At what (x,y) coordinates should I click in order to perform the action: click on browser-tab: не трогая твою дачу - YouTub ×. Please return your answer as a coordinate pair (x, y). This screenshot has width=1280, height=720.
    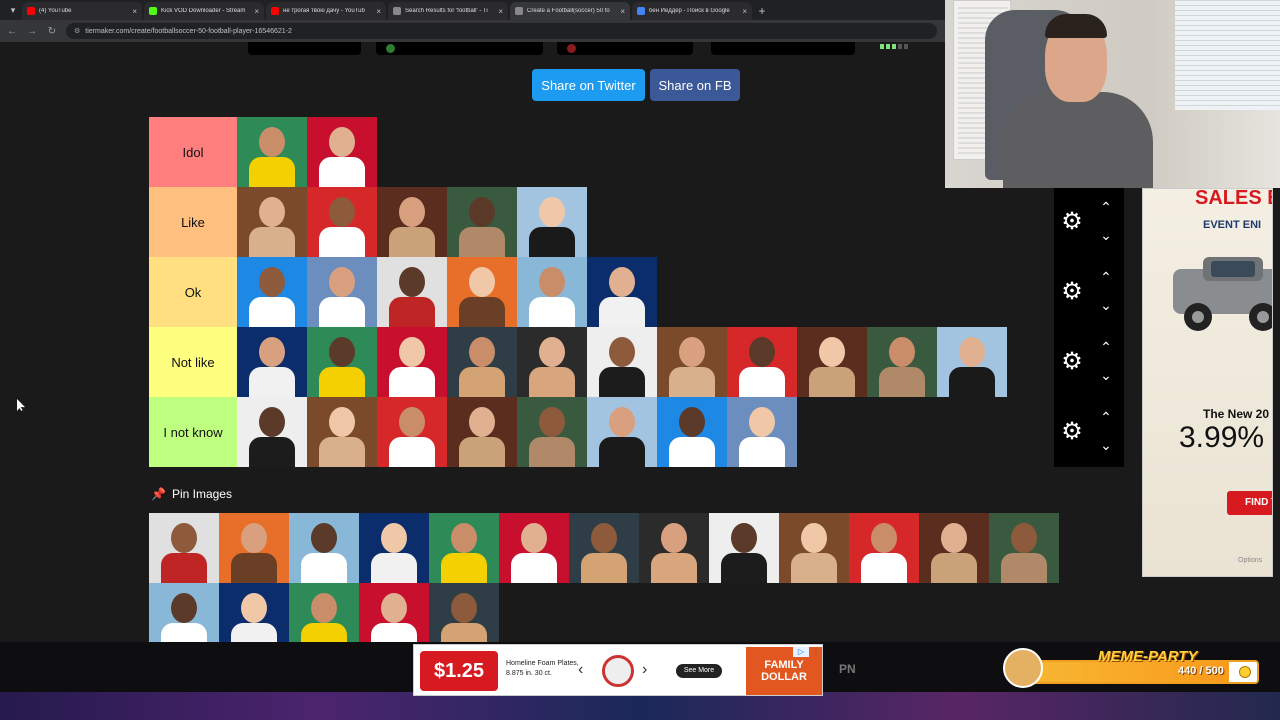
    Looking at the image, I should click on (326, 11).